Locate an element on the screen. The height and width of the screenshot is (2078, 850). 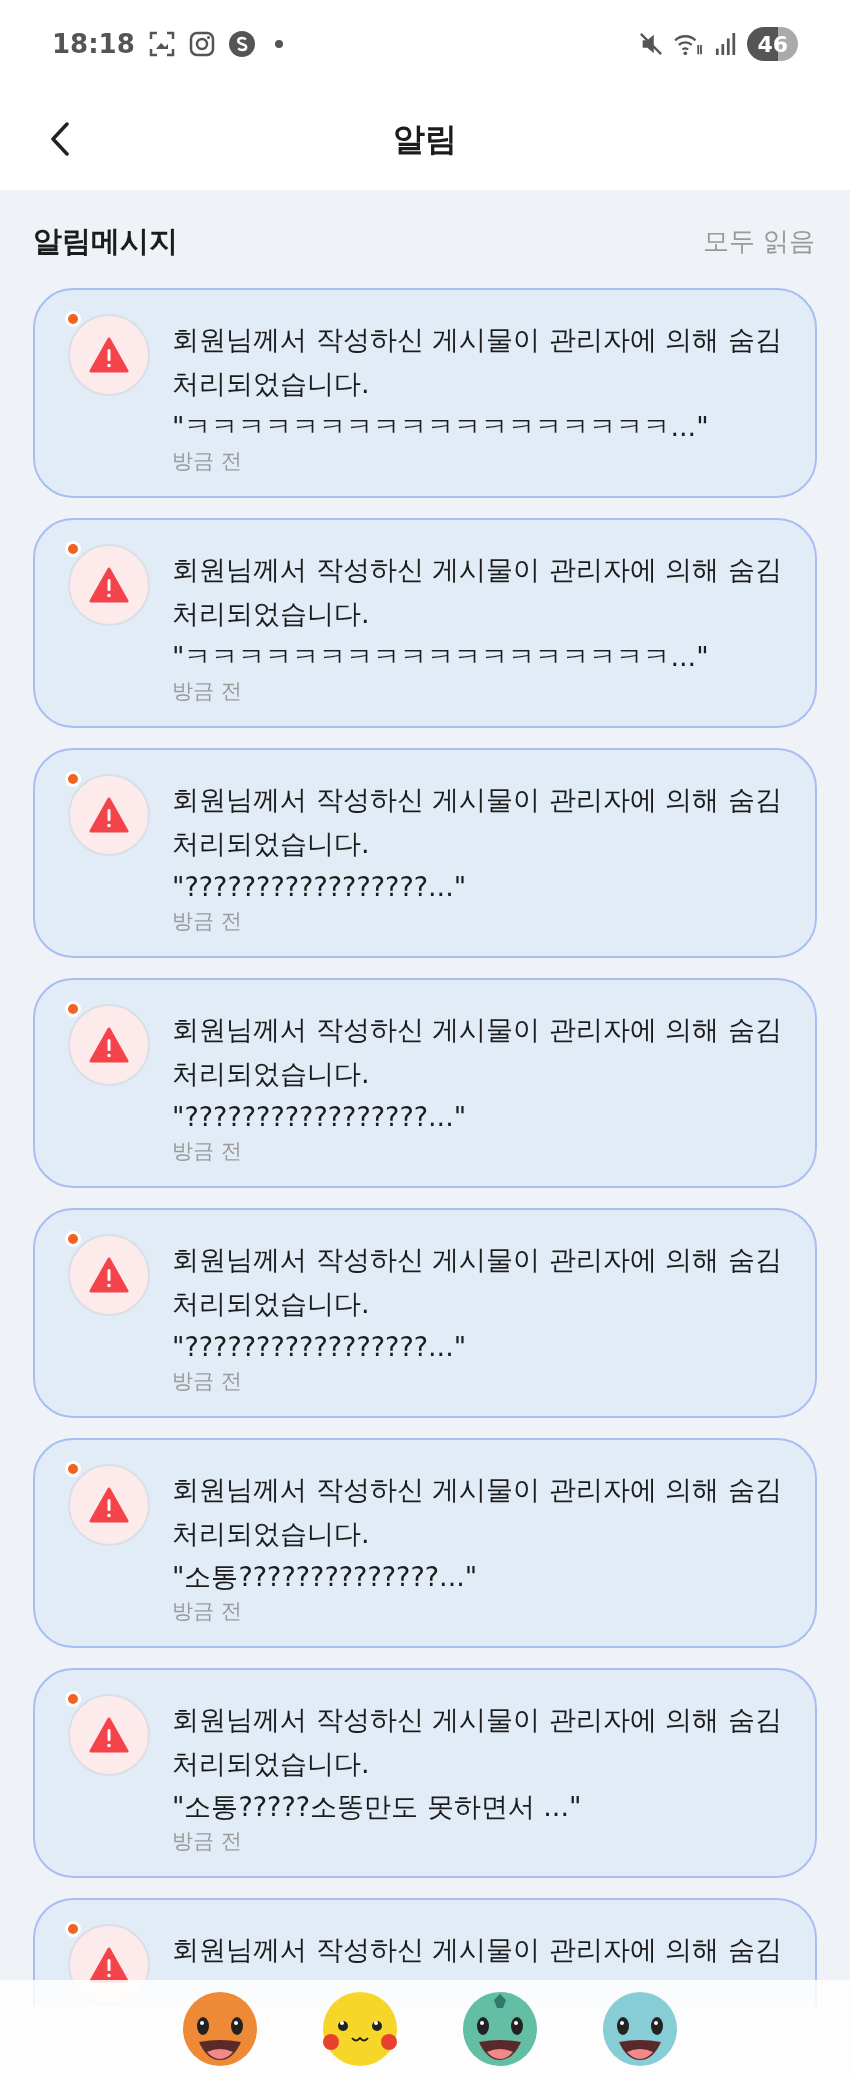
app-badge-icon is located at coordinates (241, 44).